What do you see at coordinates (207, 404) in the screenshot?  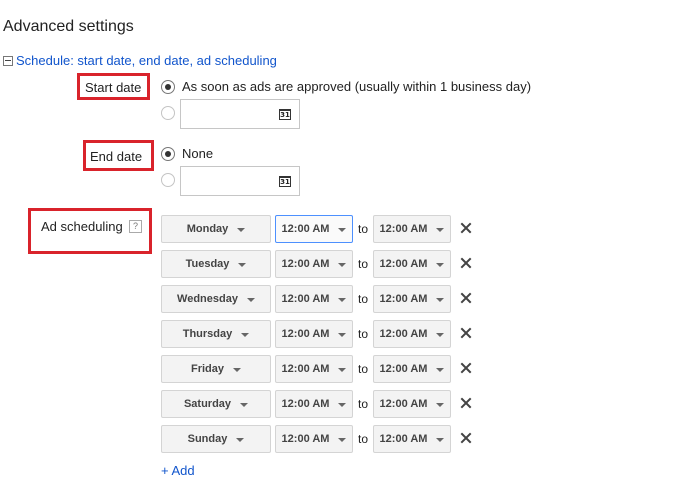 I see `day-dropdown-value: Saturday` at bounding box center [207, 404].